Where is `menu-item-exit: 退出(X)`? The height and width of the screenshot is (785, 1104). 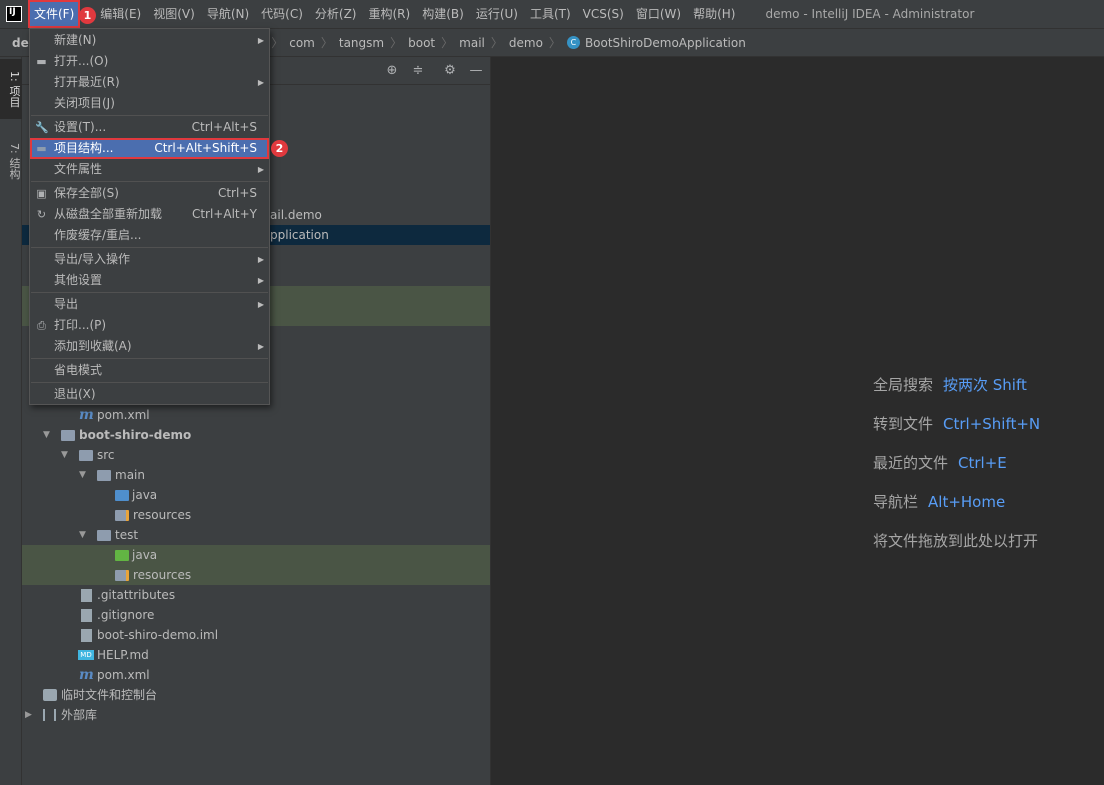
menu-item-exit: 退出(X) is located at coordinates (149, 394).